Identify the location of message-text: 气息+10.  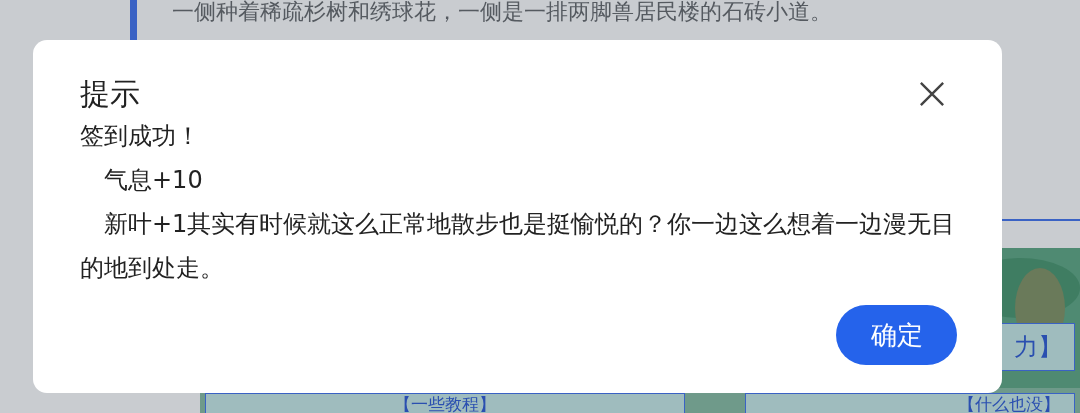
(153, 180).